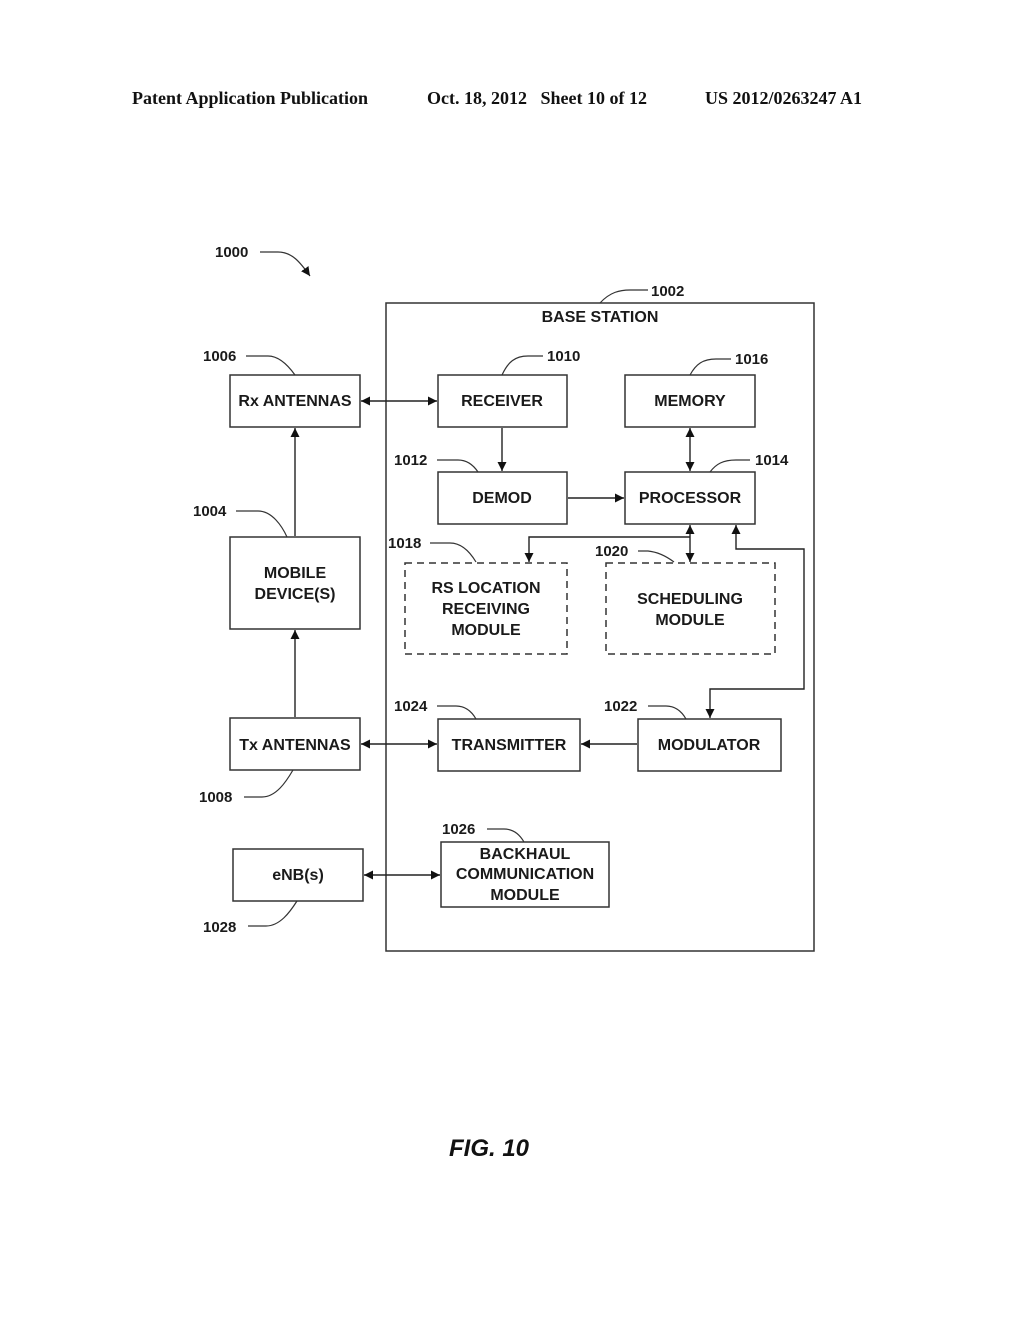 The width and height of the screenshot is (1024, 1320). What do you see at coordinates (295, 573) in the screenshot?
I see `mobile-devices-label-line1: MOBILE` at bounding box center [295, 573].